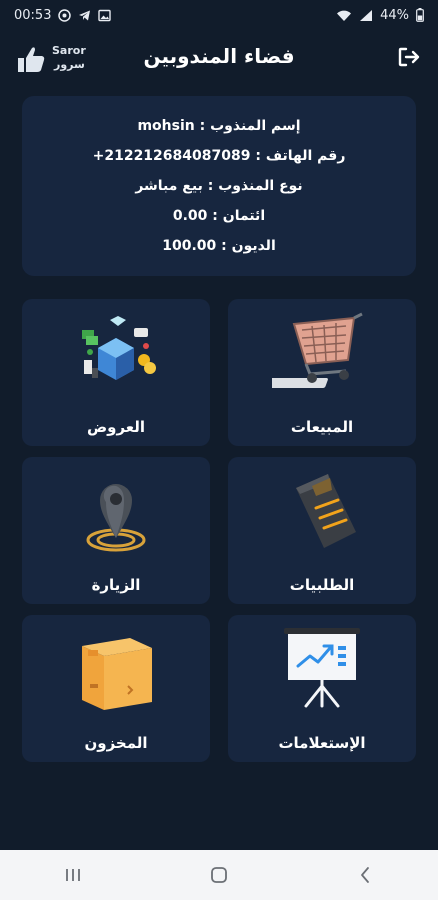  I want to click on agent-credit-row: ائتمان : 0.00, so click(219, 216).